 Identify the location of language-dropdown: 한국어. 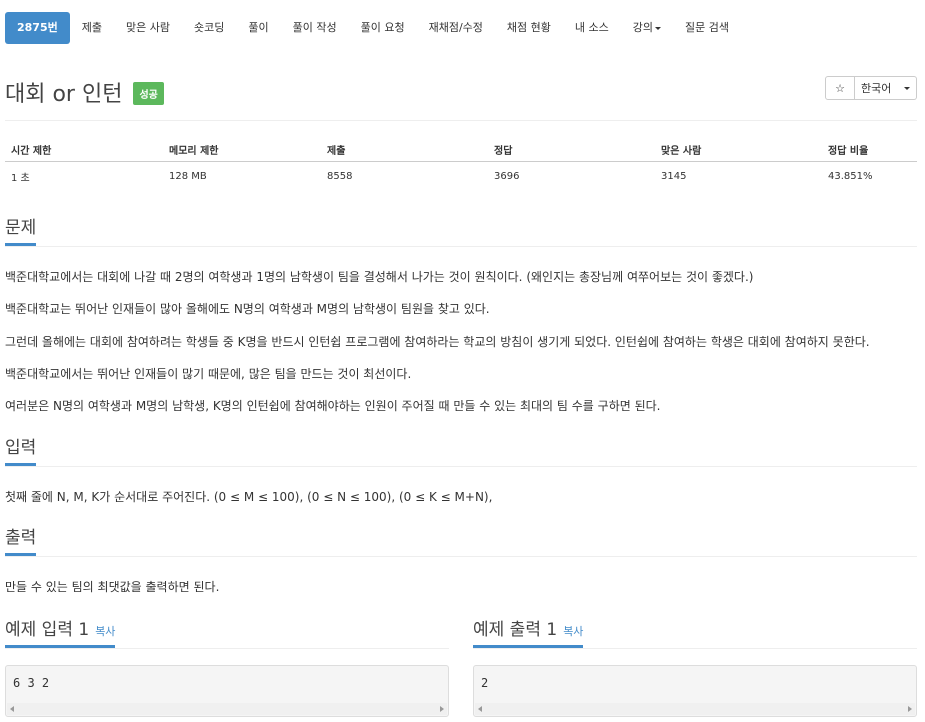
(886, 88).